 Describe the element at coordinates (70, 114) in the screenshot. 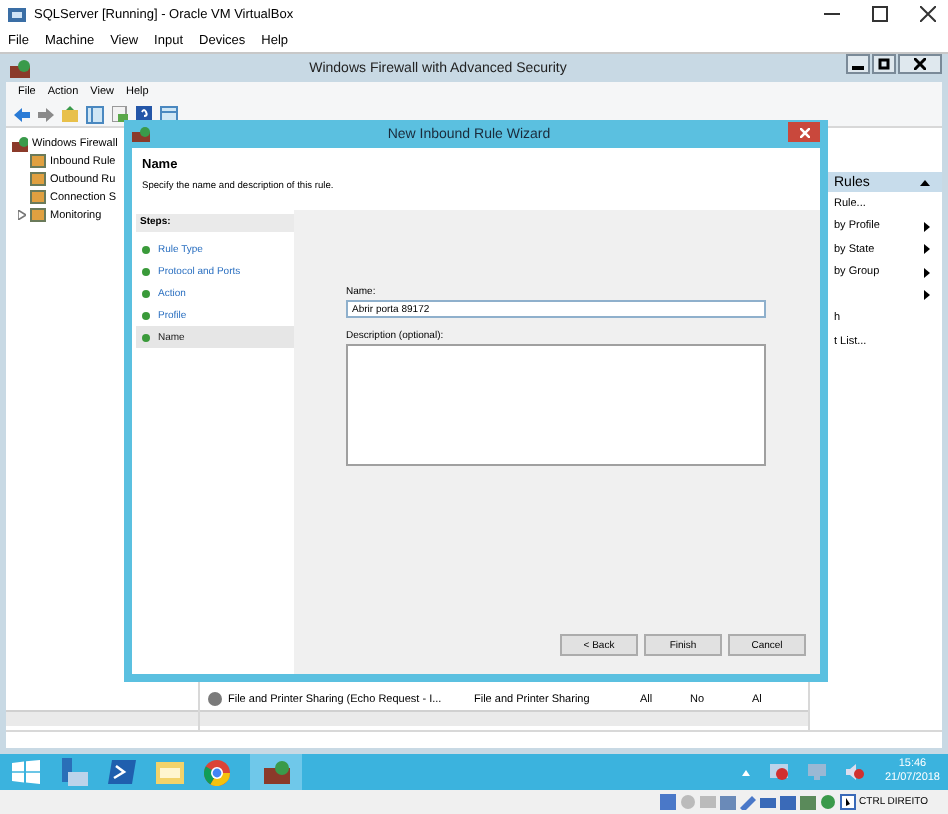

I see `folder-up-icon` at that location.